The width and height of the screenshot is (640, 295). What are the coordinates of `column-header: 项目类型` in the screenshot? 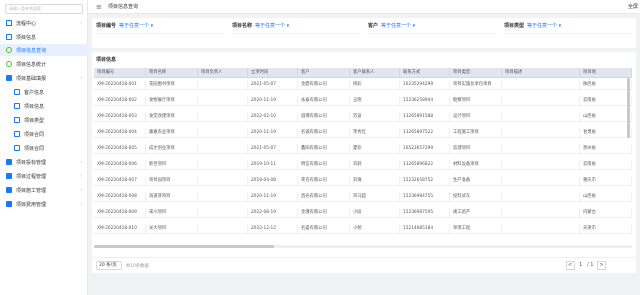 It's located at (476, 73).